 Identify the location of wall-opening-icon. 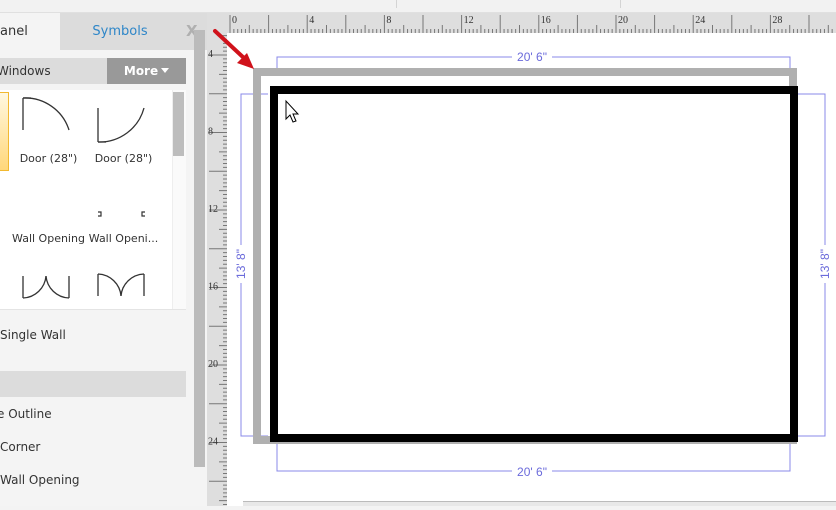
(48, 200).